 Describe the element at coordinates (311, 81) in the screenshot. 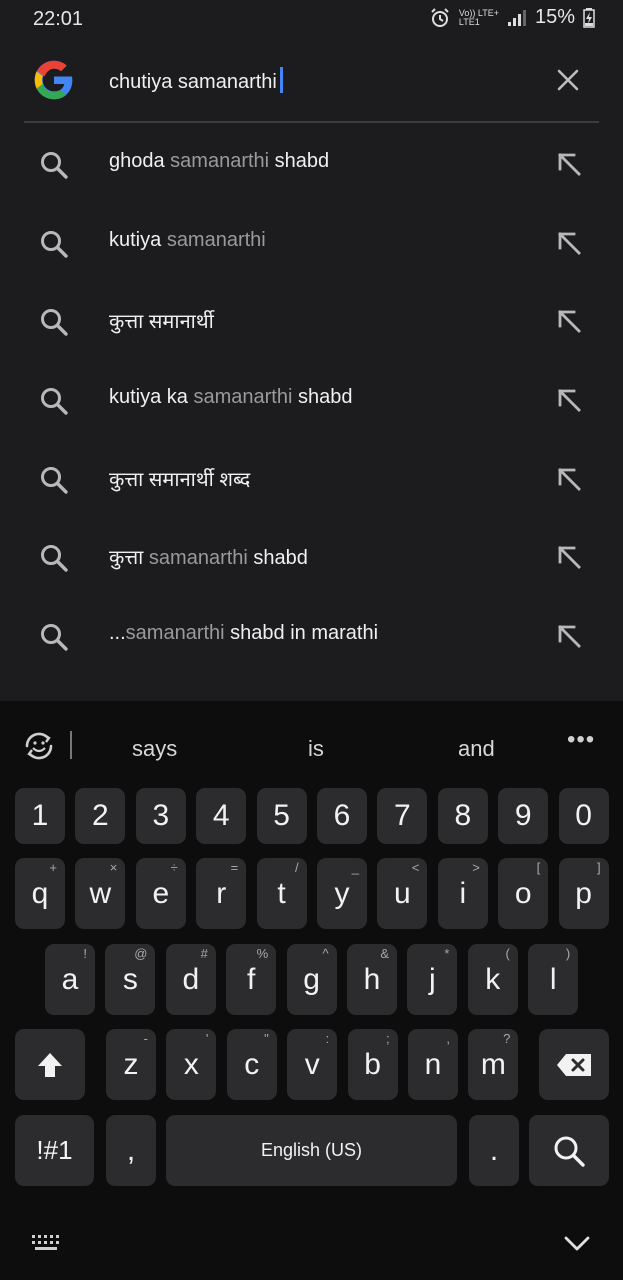

I see `search-bar: chutiya samanarthi` at that location.